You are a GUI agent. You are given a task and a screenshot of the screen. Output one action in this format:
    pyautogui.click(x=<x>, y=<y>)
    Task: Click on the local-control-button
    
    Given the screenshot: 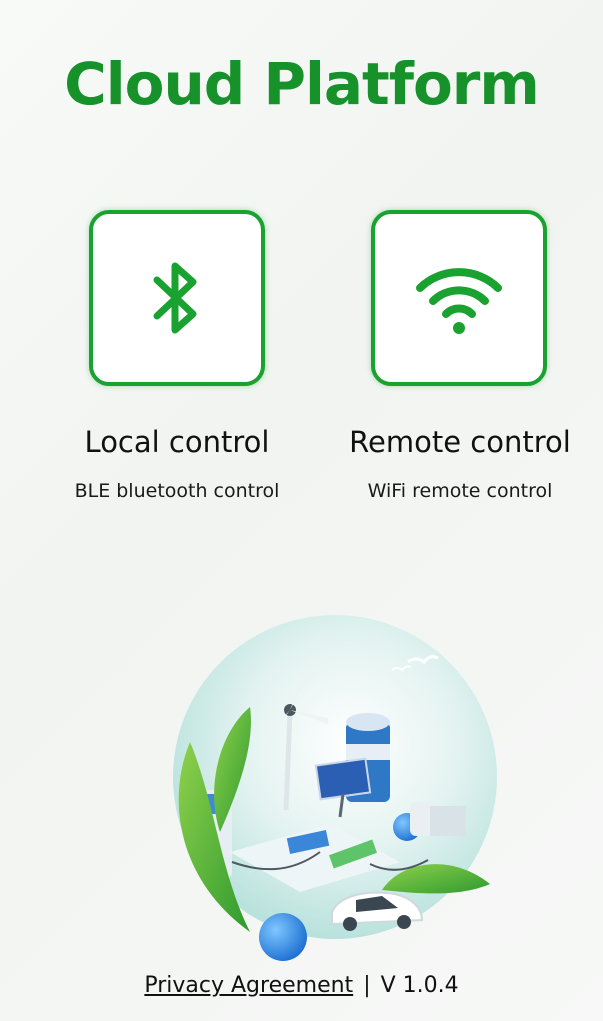 What is the action you would take?
    pyautogui.click(x=177, y=298)
    